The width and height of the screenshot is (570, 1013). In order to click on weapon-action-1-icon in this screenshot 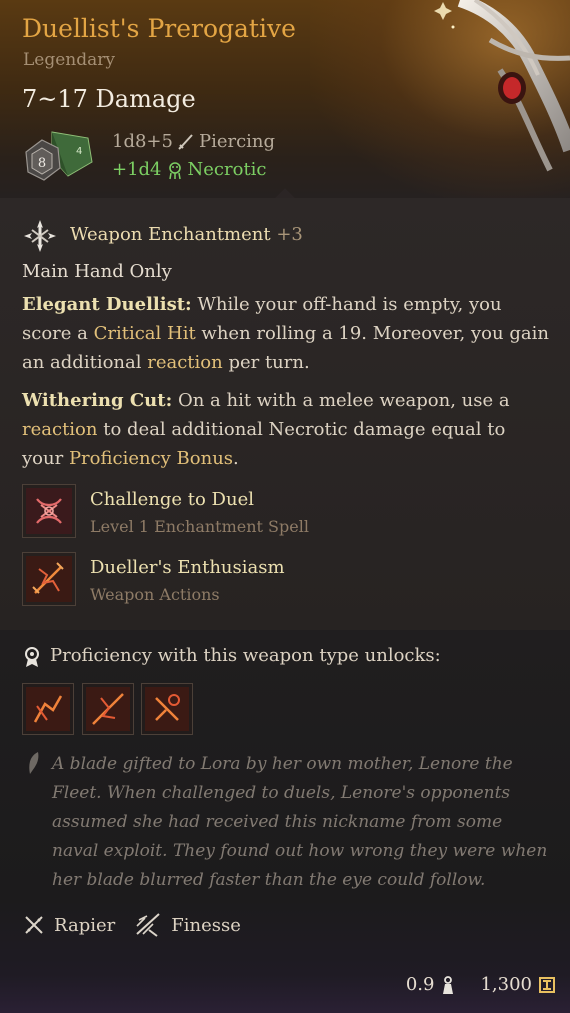, I will do `click(48, 709)`.